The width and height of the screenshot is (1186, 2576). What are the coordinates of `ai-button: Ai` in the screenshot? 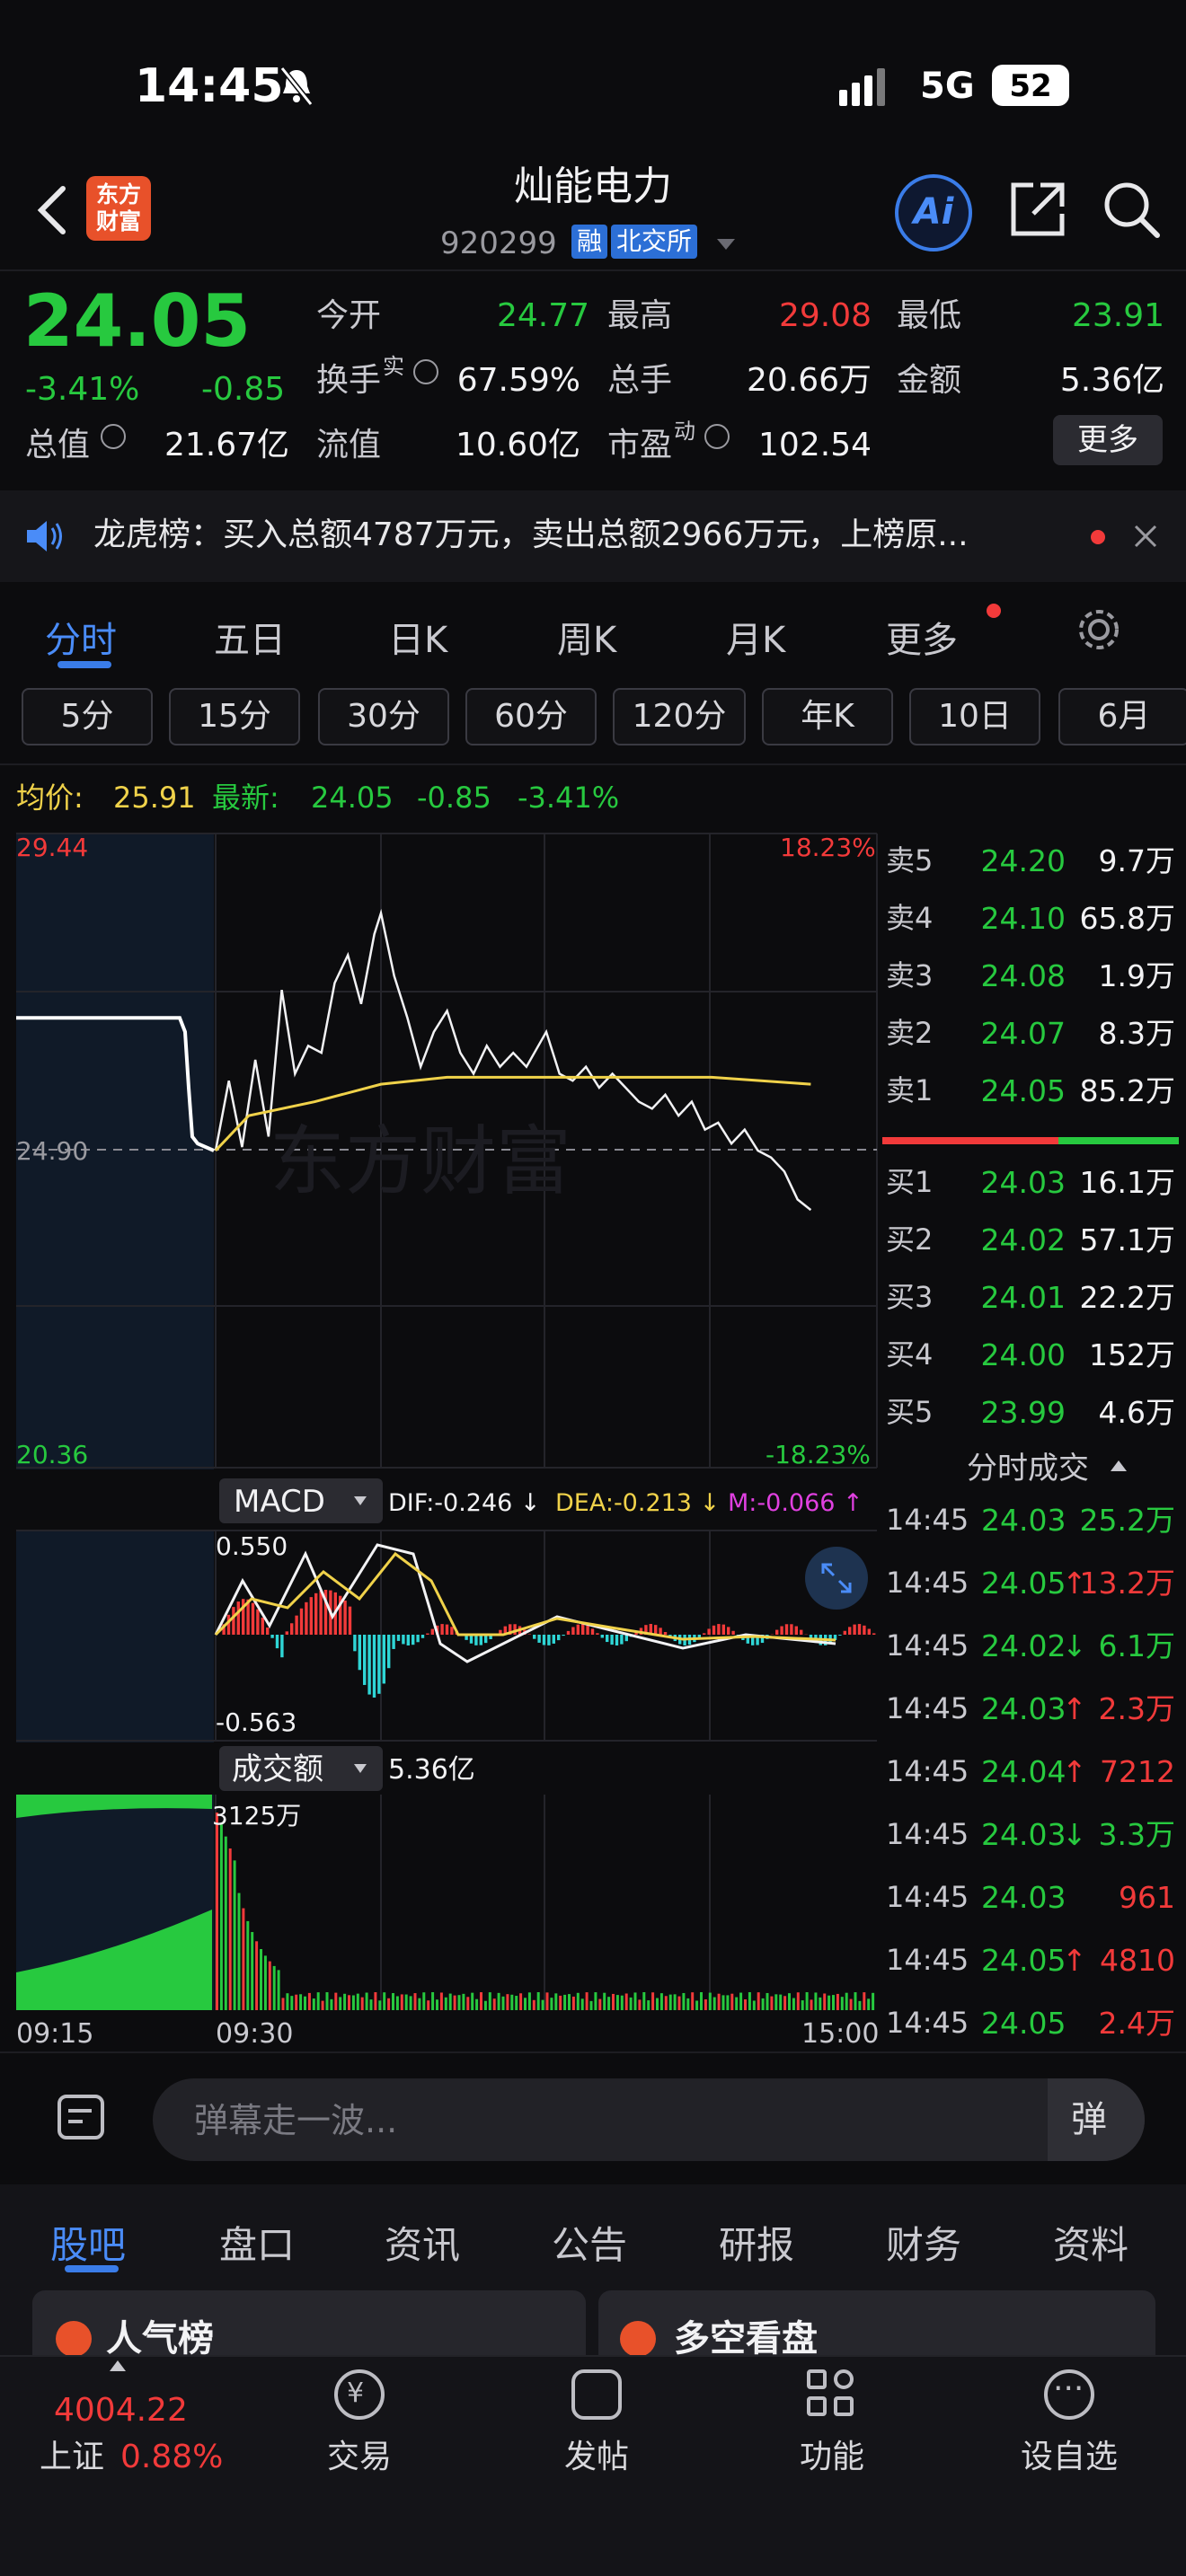 It's located at (933, 212).